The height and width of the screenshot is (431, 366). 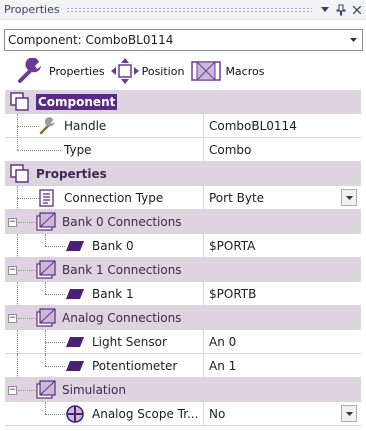 I want to click on property-name-handle: Handle, so click(x=85, y=125).